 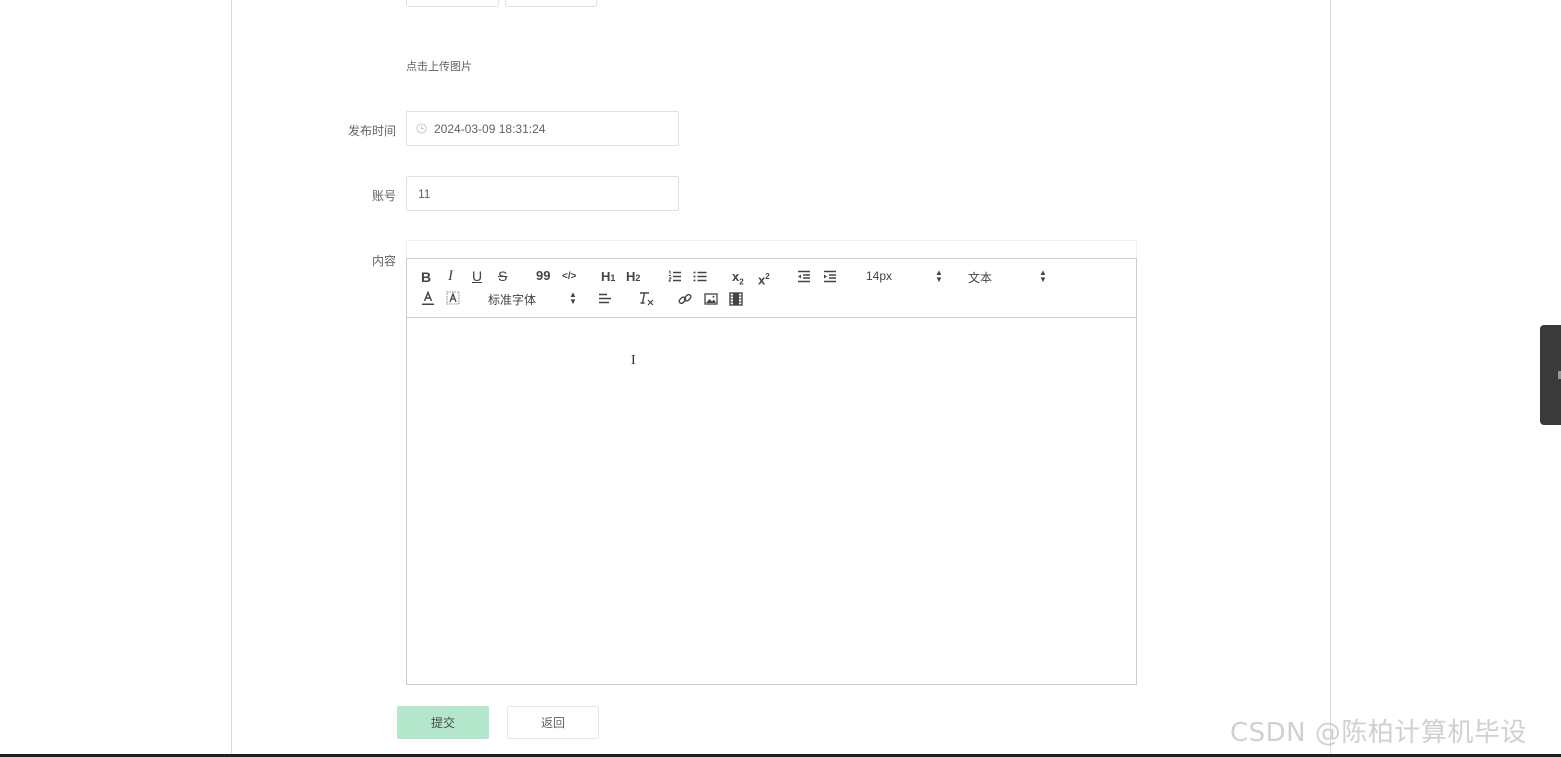 I want to click on header-picker: 文本 ▲ ▼, so click(x=1008, y=277).